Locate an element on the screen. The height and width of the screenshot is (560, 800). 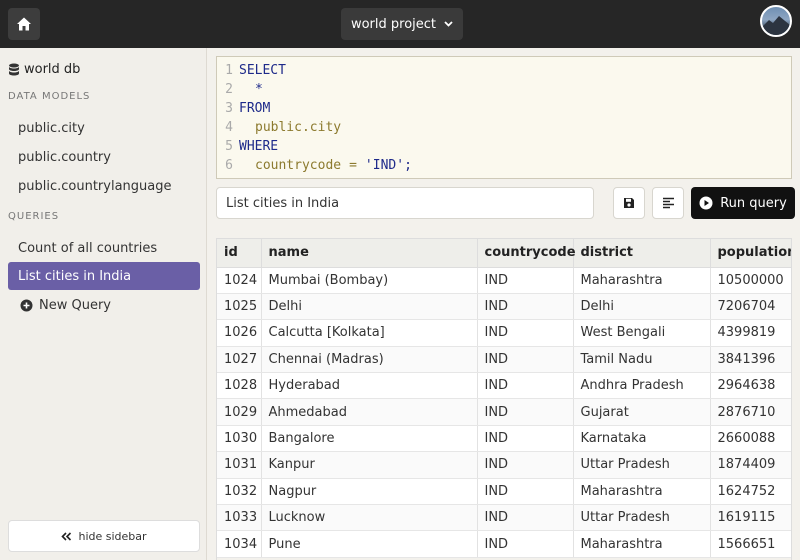
sidebar-item-count-countries: Count of all countries is located at coordinates (104, 248).